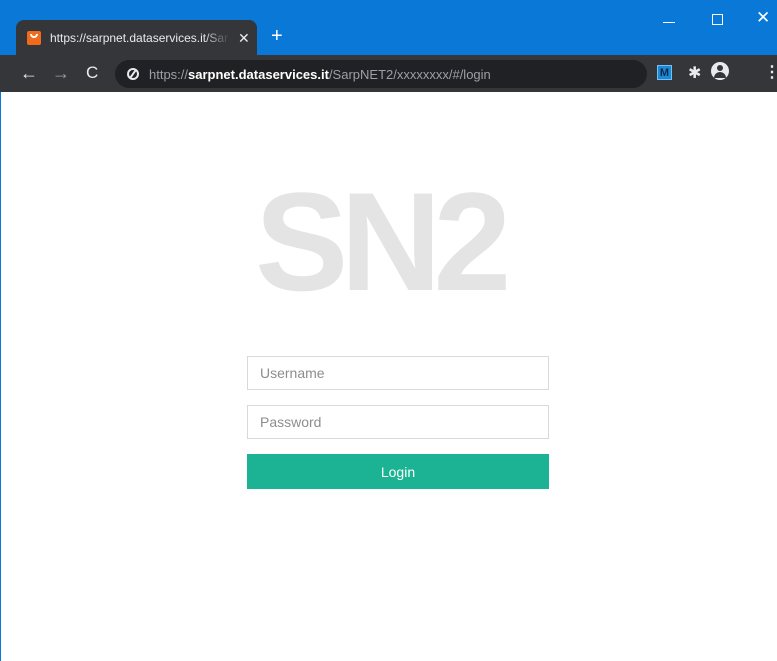 This screenshot has width=777, height=661. I want to click on app-logo: SN2, so click(383, 241).